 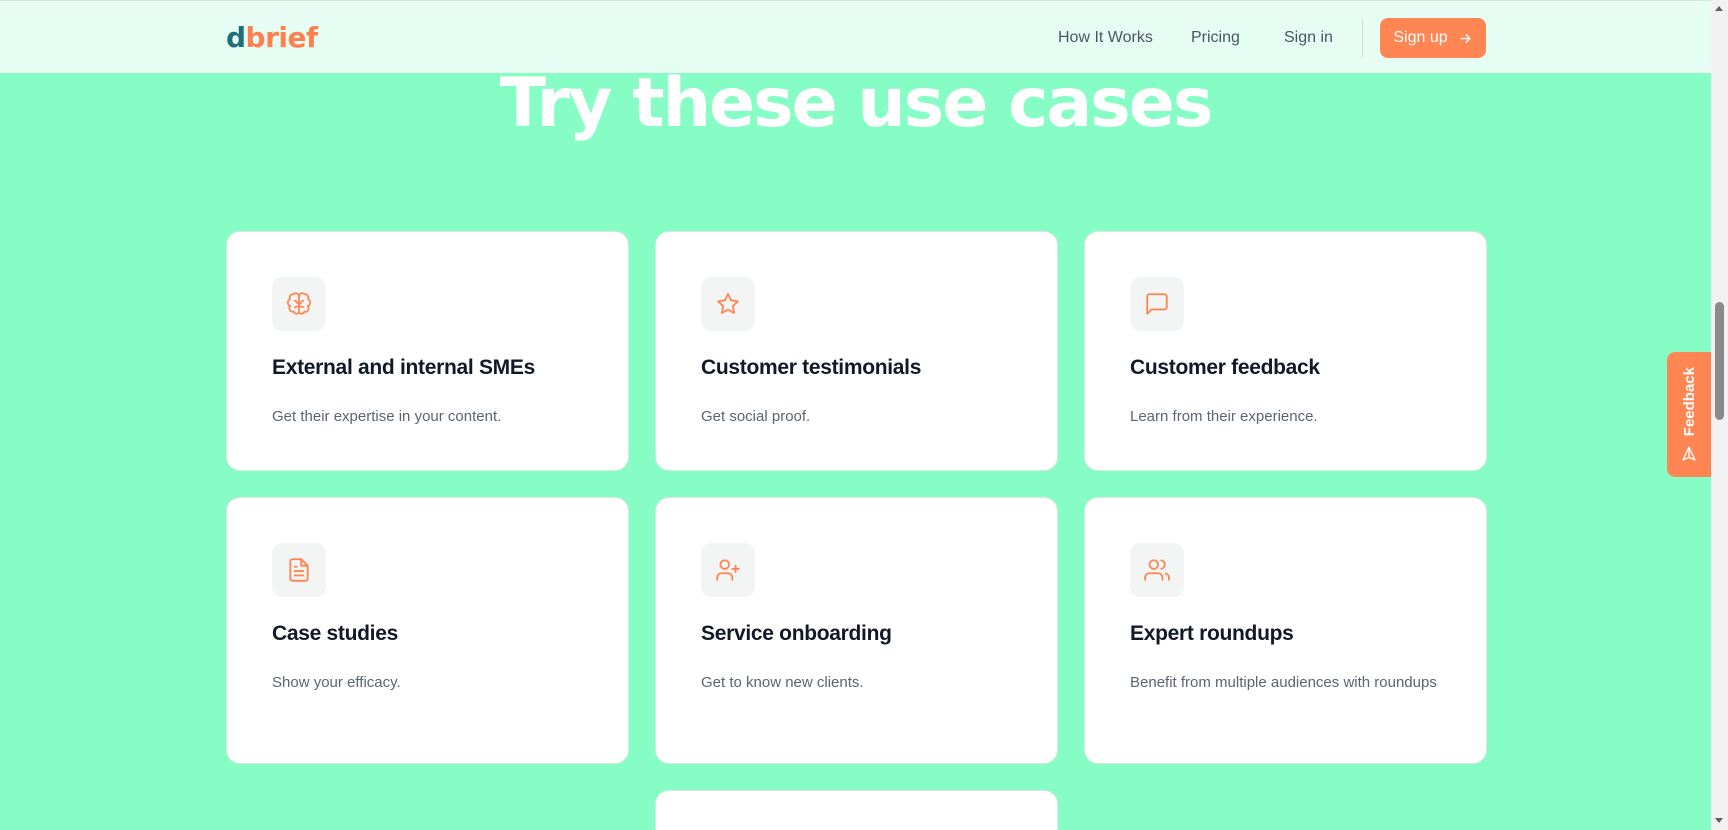 What do you see at coordinates (1689, 453) in the screenshot?
I see `send-icon` at bounding box center [1689, 453].